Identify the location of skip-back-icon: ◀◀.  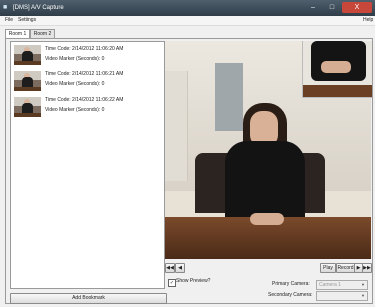
(170, 268).